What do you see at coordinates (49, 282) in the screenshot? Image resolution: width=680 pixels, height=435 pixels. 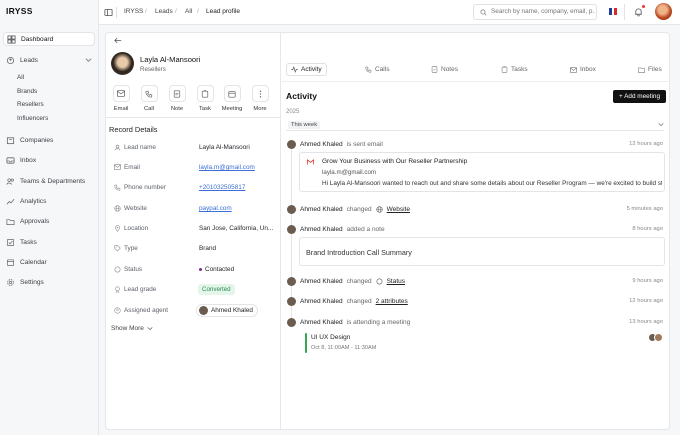 I see `sidebar-item-settings: Settings` at bounding box center [49, 282].